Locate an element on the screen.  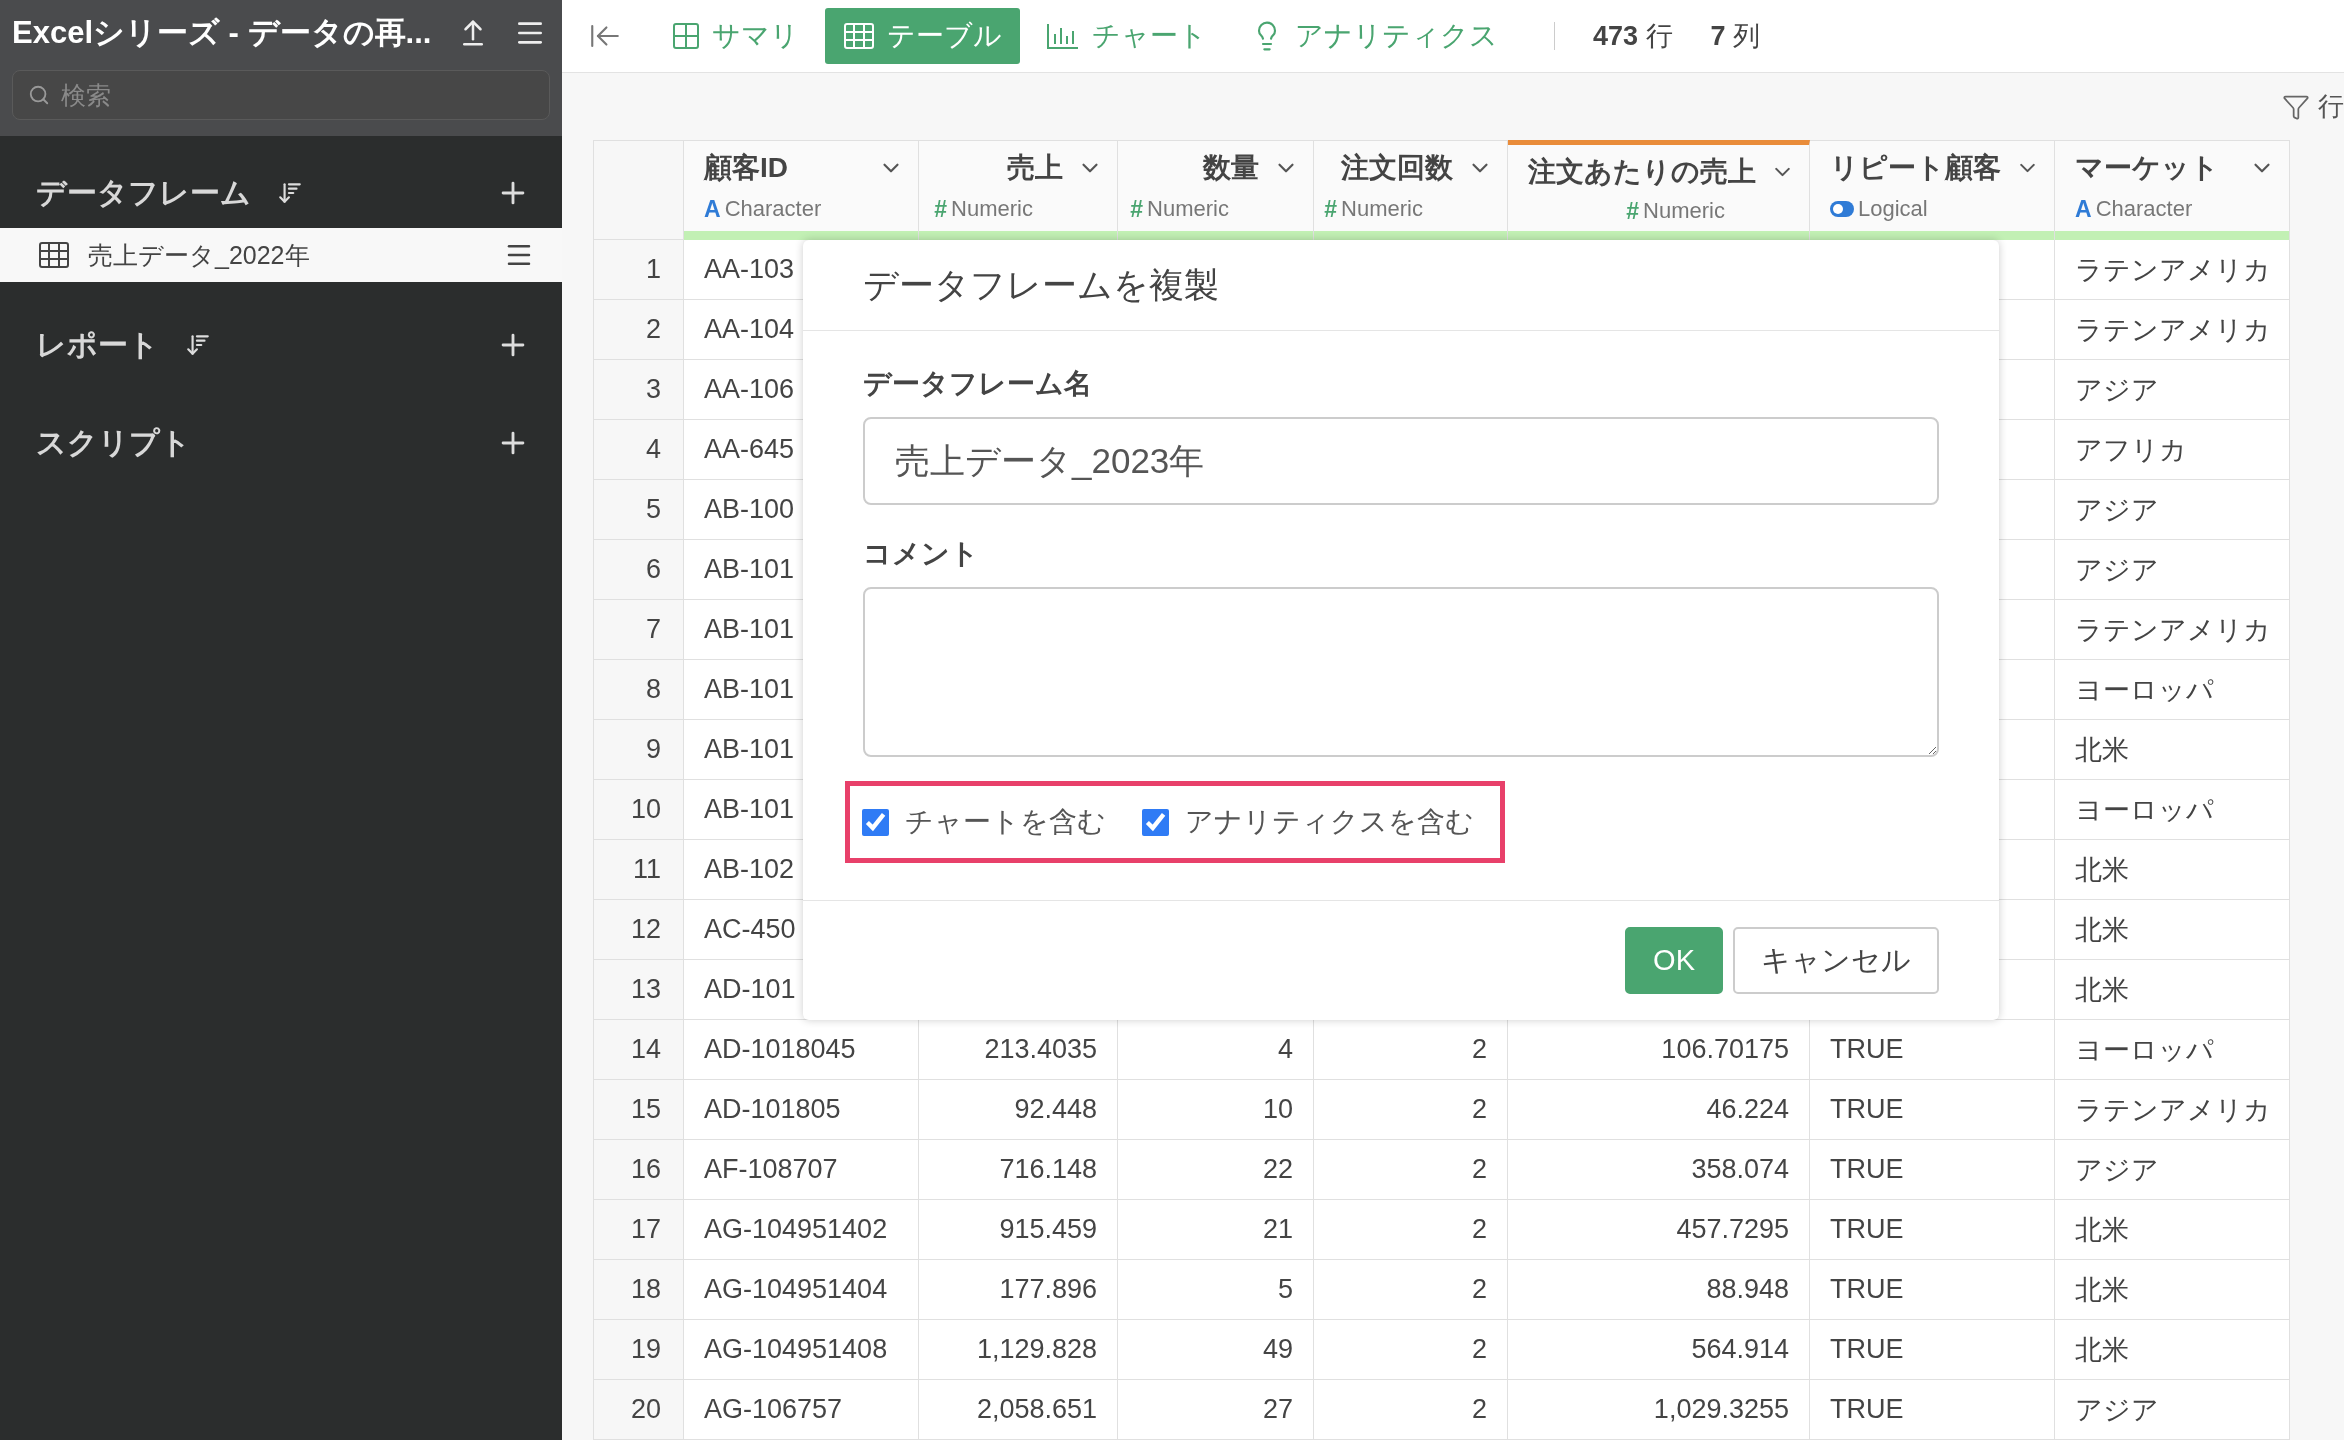
column-header: 顧客ID A Character is located at coordinates (801, 190).